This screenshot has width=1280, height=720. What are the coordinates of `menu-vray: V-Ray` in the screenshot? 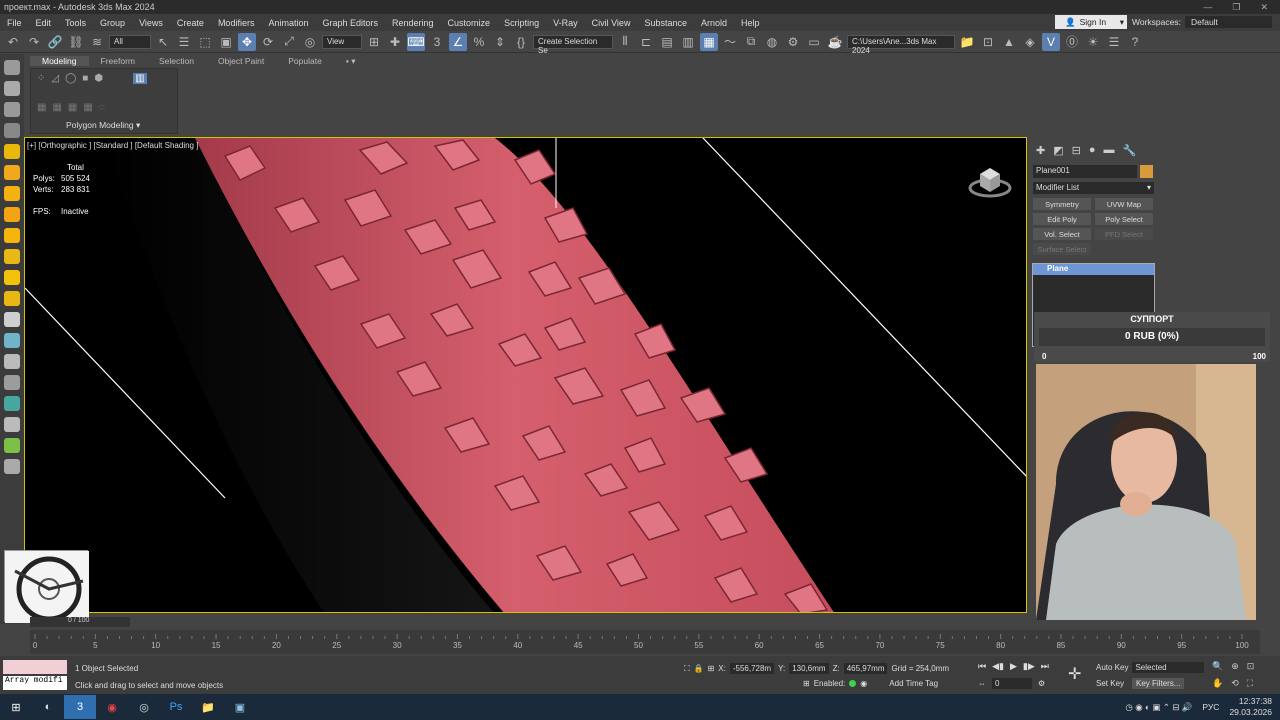 It's located at (565, 23).